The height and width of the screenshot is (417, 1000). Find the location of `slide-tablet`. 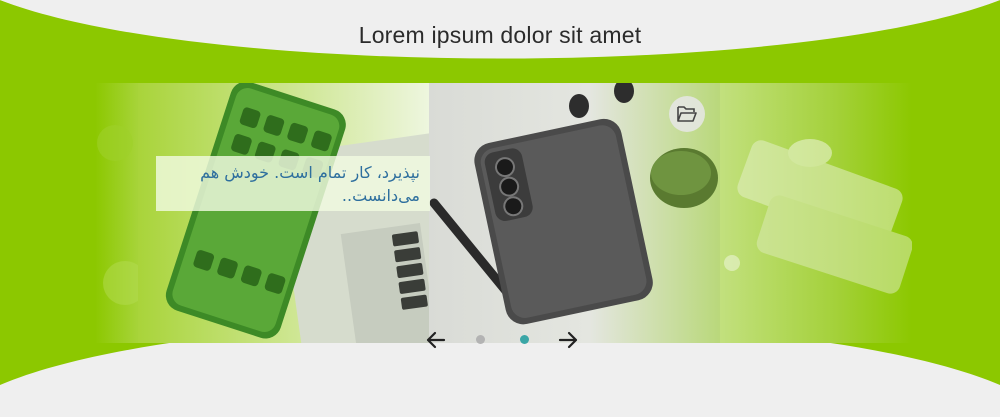

slide-tablet is located at coordinates (816, 213).